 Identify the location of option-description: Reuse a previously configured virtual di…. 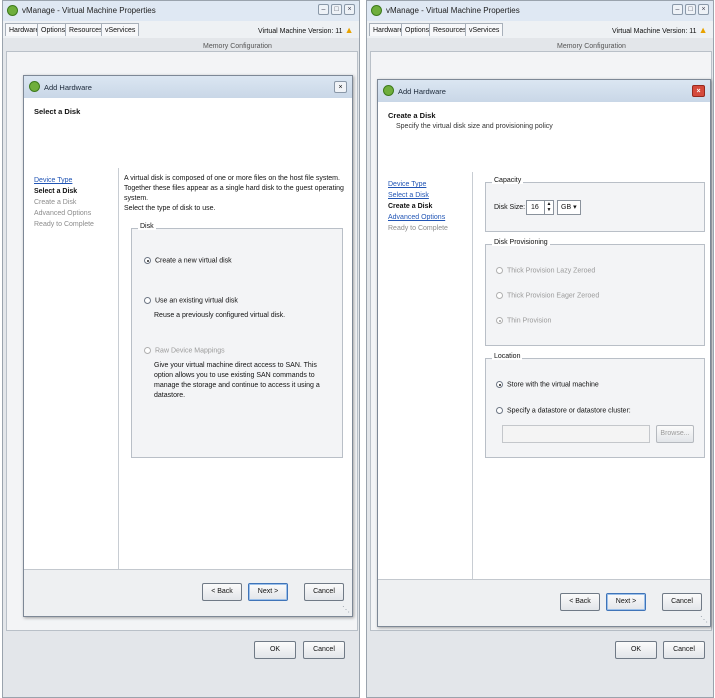
(220, 315).